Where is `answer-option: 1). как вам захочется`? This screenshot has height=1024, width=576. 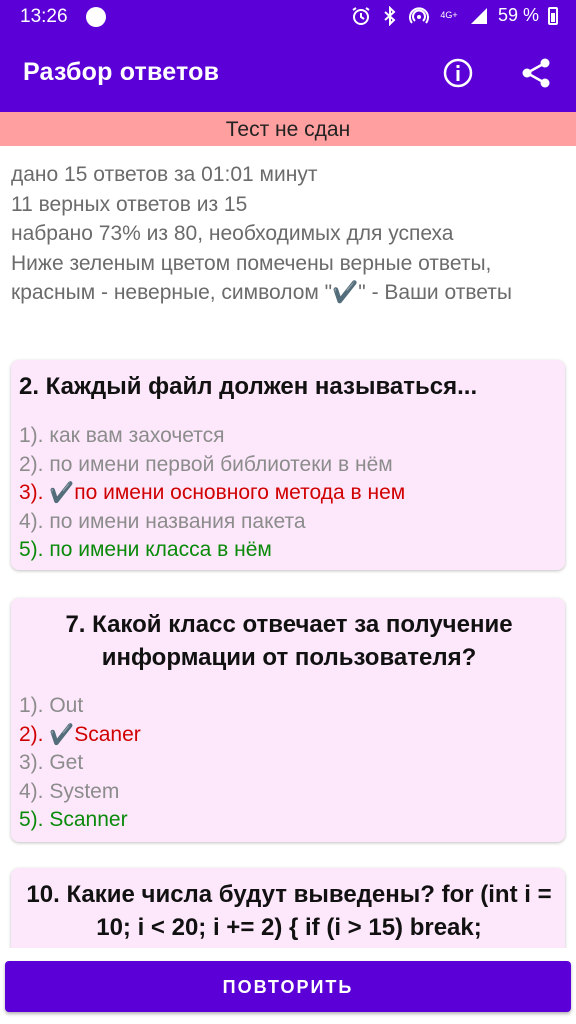 answer-option: 1). как вам захочется is located at coordinates (122, 435).